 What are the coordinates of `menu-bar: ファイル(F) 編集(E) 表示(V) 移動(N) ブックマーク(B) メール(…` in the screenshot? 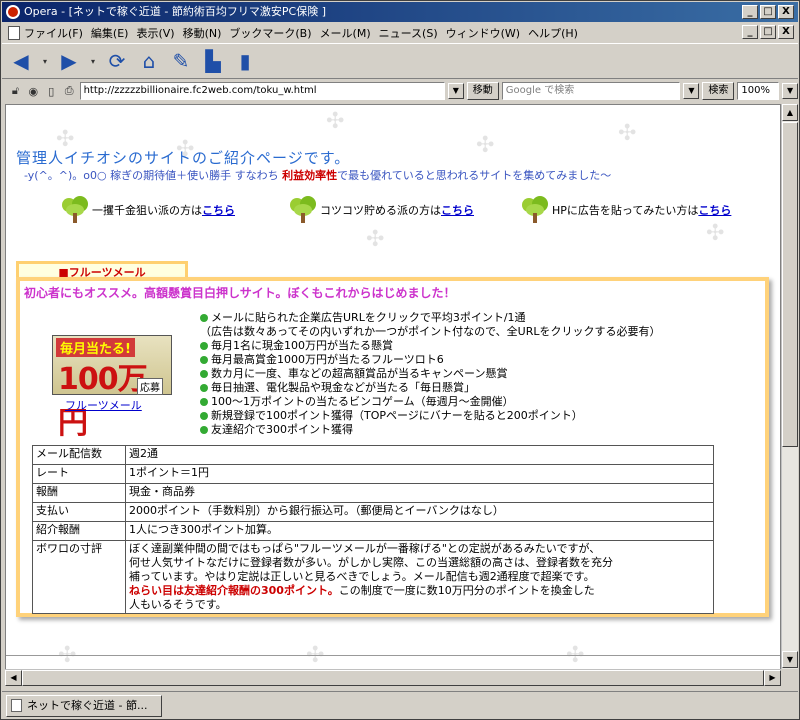 It's located at (400, 32).